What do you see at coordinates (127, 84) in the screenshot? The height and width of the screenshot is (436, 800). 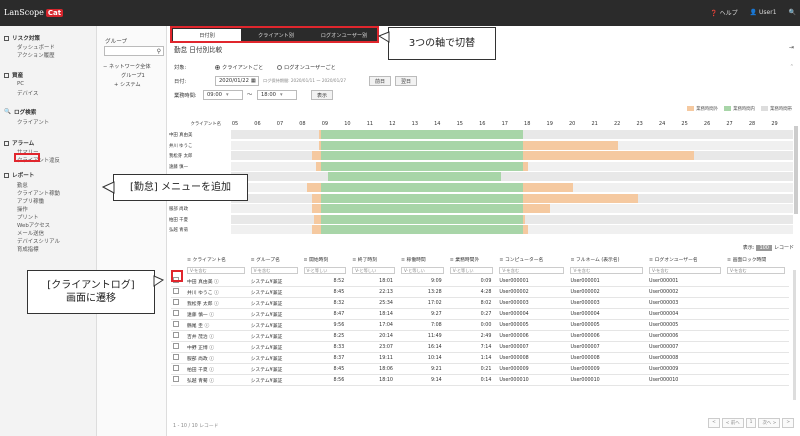 I see `tree-item-system: + システム` at bounding box center [127, 84].